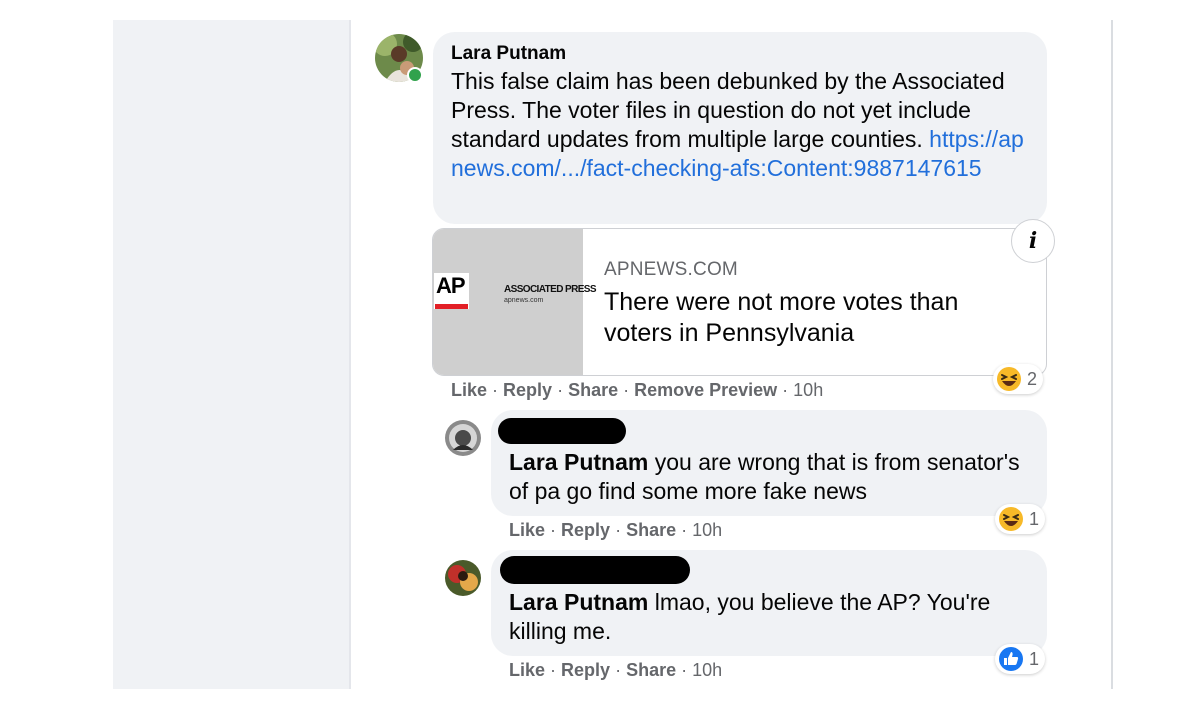 The width and height of the screenshot is (1200, 704). Describe the element at coordinates (350, 354) in the screenshot. I see `panel-divider` at that location.